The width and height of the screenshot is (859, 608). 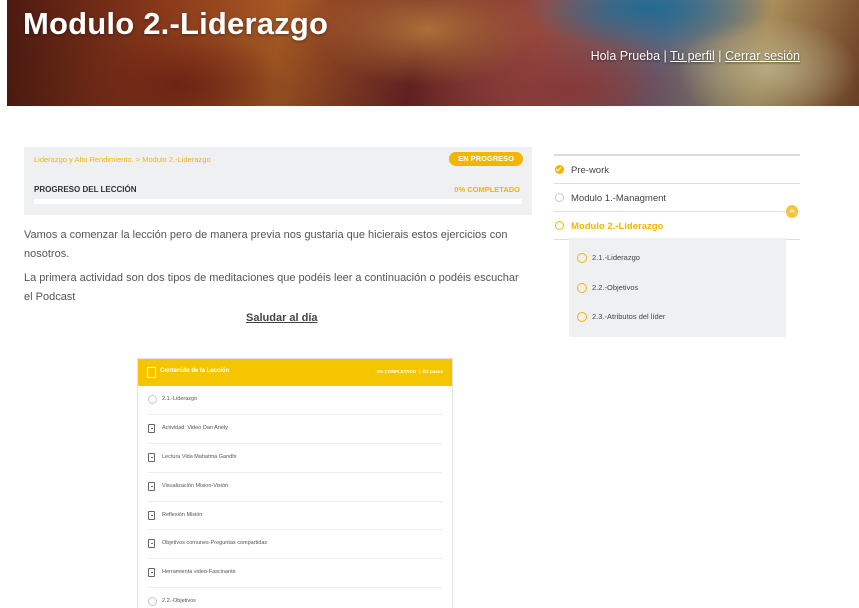 What do you see at coordinates (295, 574) in the screenshot?
I see `lesson-item: Herramienta video-Fascinante` at bounding box center [295, 574].